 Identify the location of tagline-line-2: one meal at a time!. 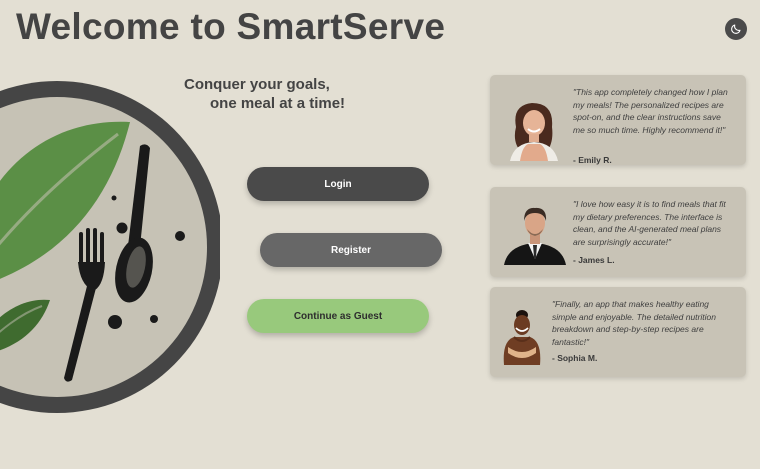
(278, 103).